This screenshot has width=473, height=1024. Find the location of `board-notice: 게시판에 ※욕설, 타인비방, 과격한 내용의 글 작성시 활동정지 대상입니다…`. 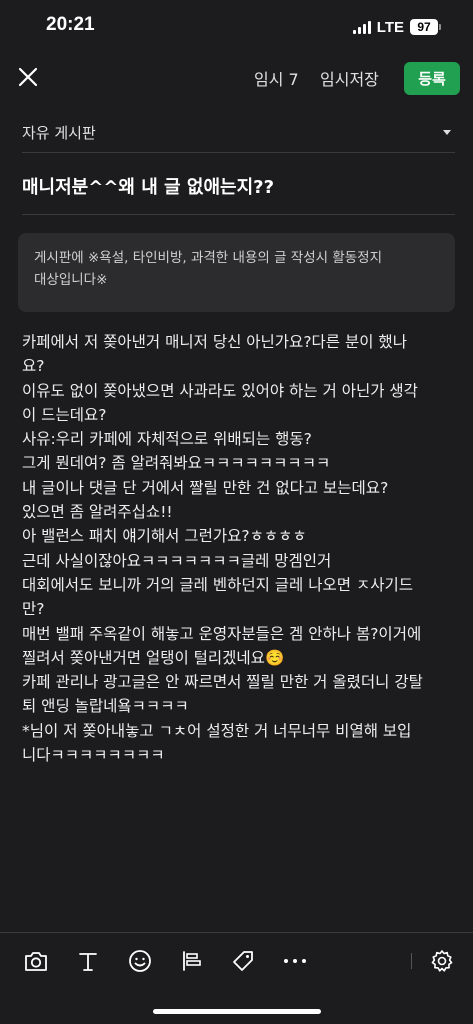

board-notice: 게시판에 ※욕설, 타인비방, 과격한 내용의 글 작성시 활동정지 대상입니다… is located at coordinates (236, 272).